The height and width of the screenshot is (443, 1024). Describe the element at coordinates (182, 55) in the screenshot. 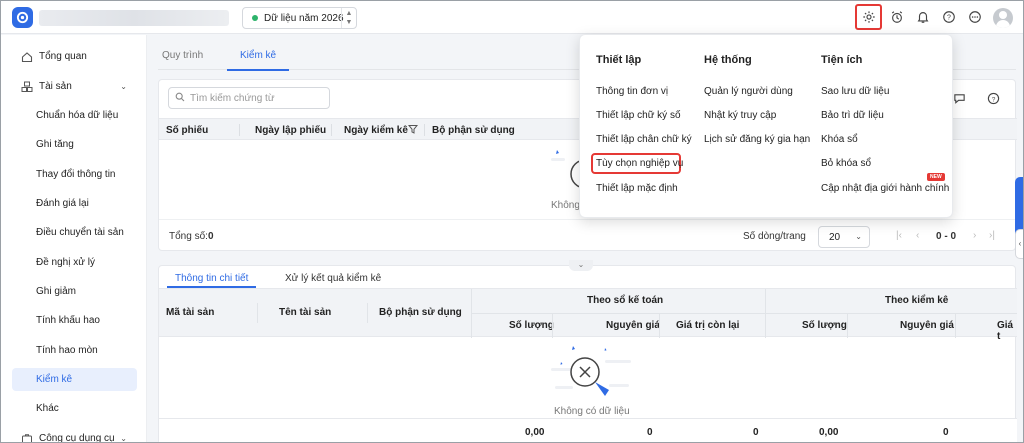

I see `tab-process: Quy trình` at that location.